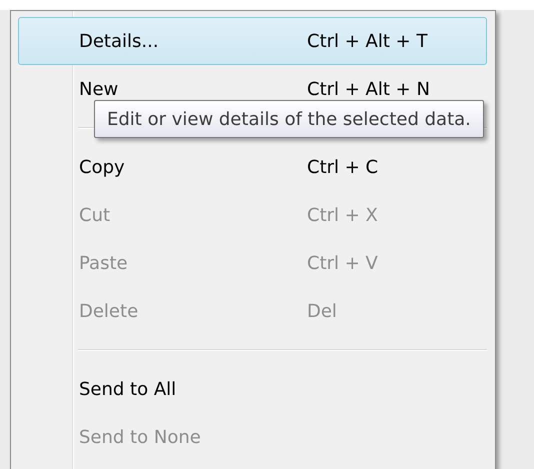 The height and width of the screenshot is (469, 534). Describe the element at coordinates (368, 89) in the screenshot. I see `shortcut-text: Ctrl + Alt + N` at that location.